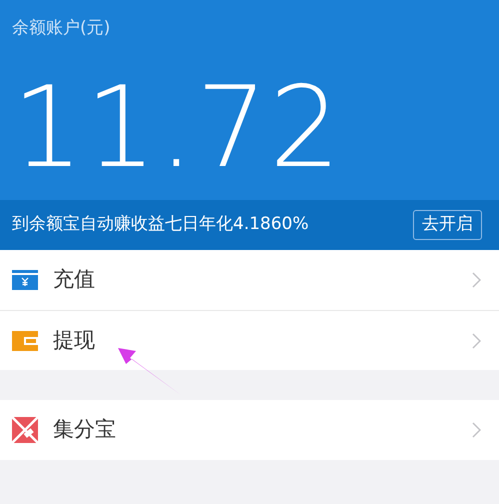 The width and height of the screenshot is (499, 504). What do you see at coordinates (74, 280) in the screenshot?
I see `menu-label: 充值` at bounding box center [74, 280].